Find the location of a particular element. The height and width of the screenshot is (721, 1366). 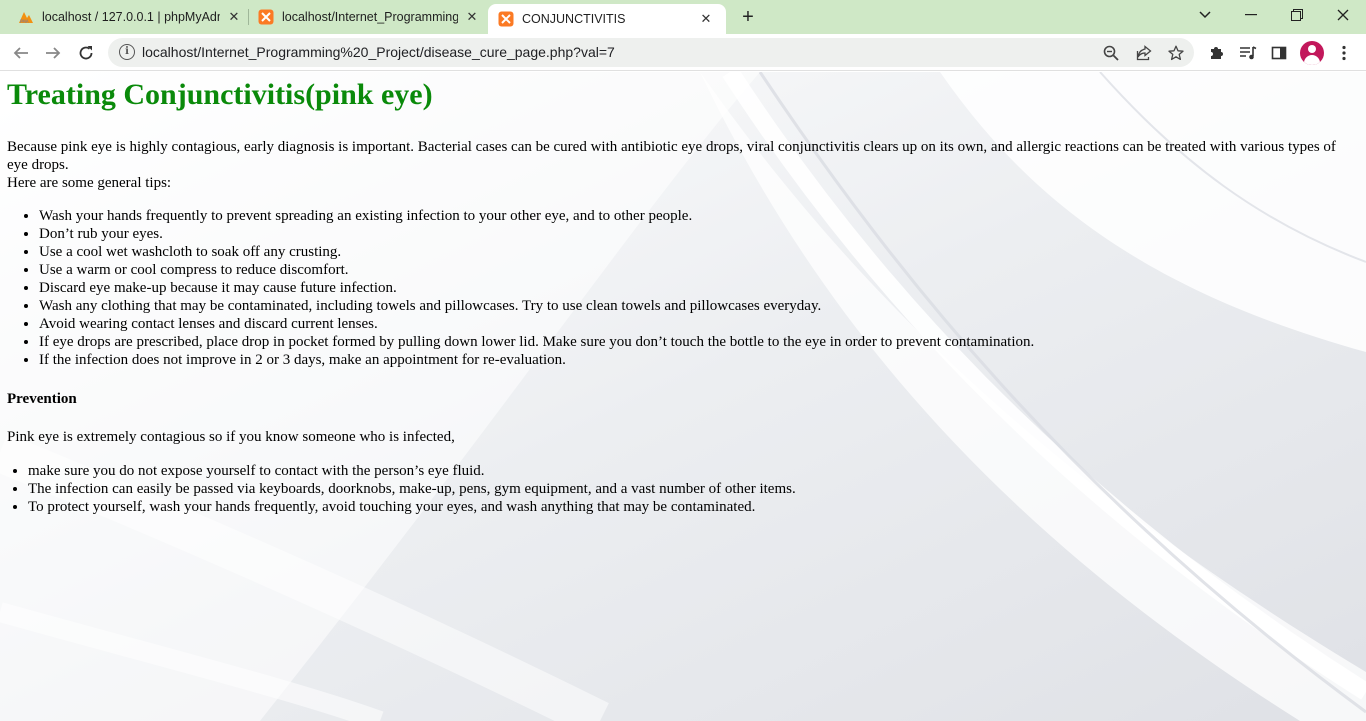

tips-intro-text: Here are some general tips: is located at coordinates (89, 183).